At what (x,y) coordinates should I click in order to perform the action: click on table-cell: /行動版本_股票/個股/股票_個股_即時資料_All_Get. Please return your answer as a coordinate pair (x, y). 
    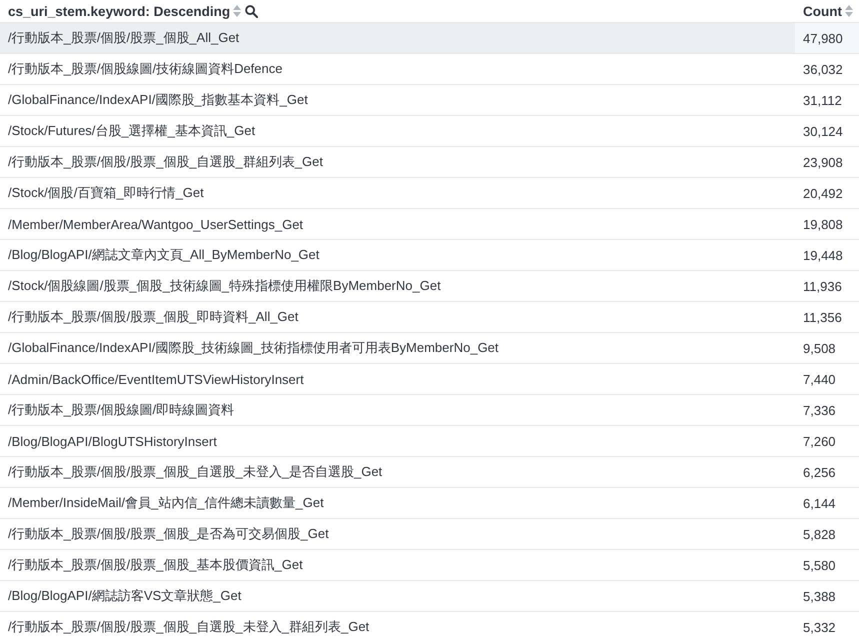
    Looking at the image, I should click on (397, 317).